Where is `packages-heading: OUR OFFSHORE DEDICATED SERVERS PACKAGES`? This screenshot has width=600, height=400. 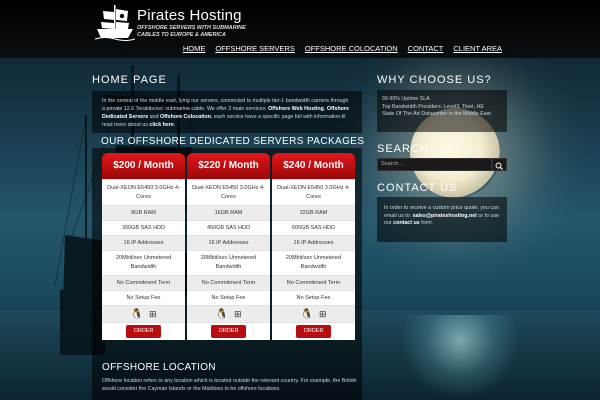
packages-heading: OUR OFFSHORE DEDICATED SERVERS PACKAGES is located at coordinates (233, 141).